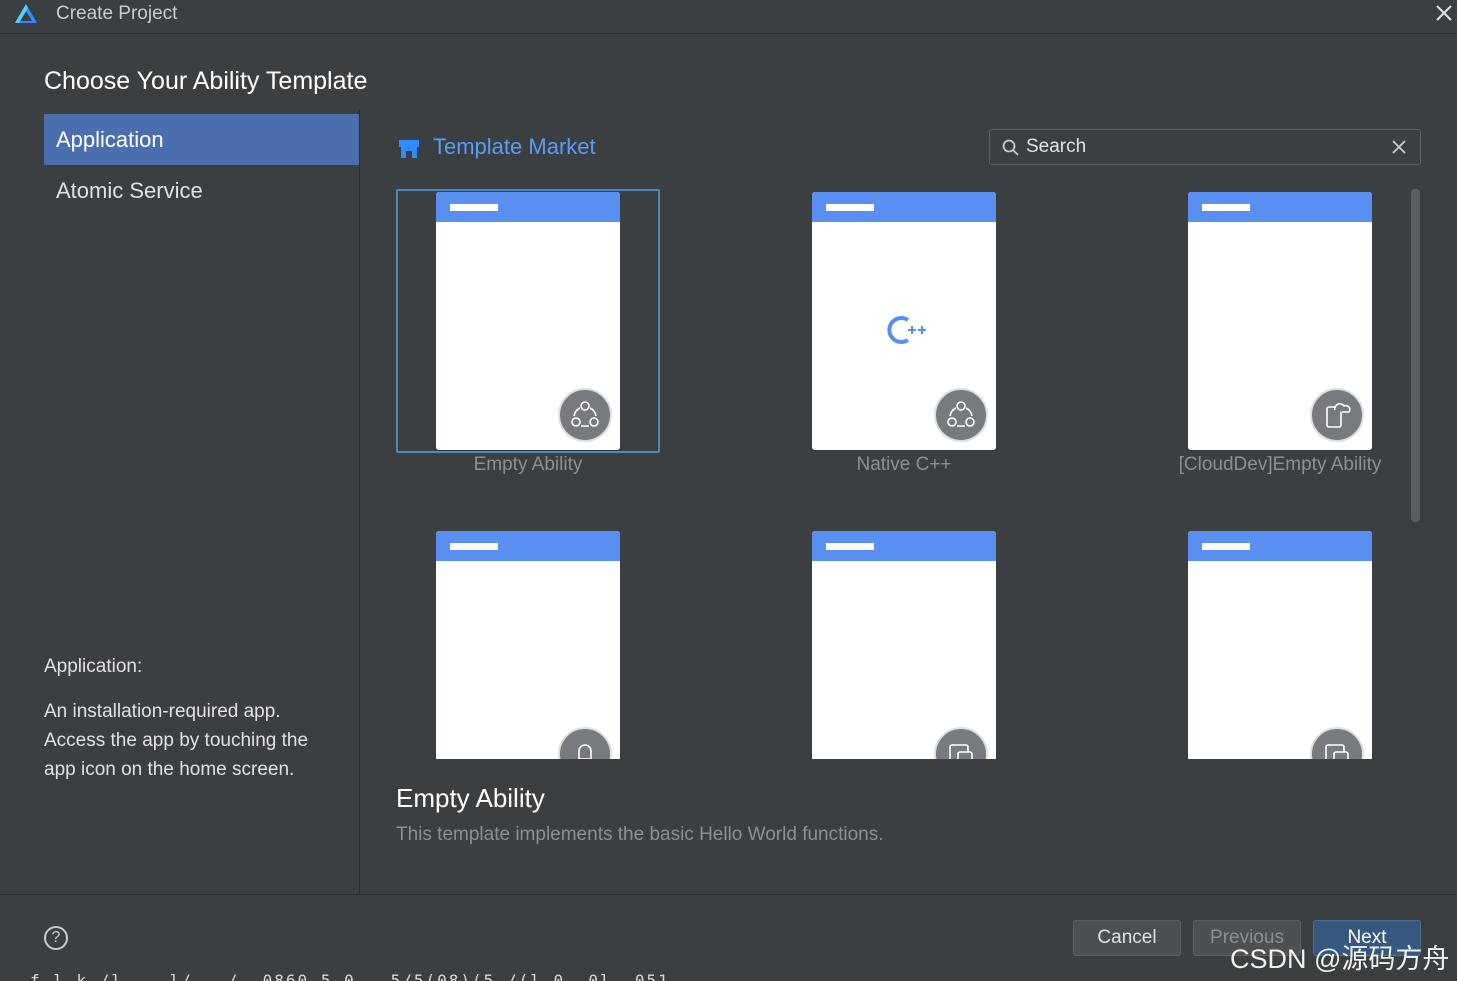  Describe the element at coordinates (904, 464) in the screenshot. I see `template-label: Native C++` at that location.